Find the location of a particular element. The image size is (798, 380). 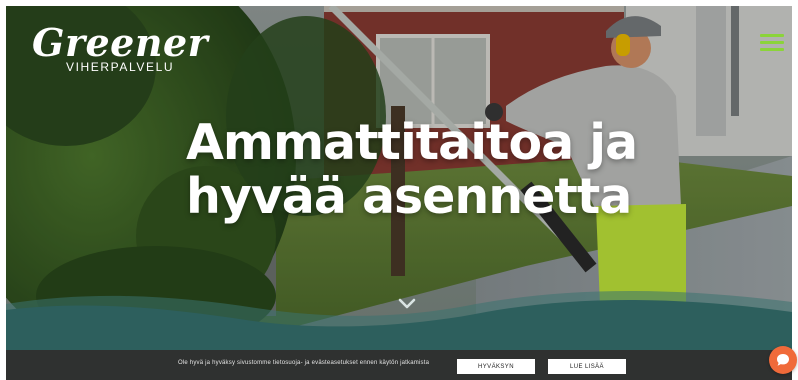

chevron-down-icon is located at coordinates (407, 304).